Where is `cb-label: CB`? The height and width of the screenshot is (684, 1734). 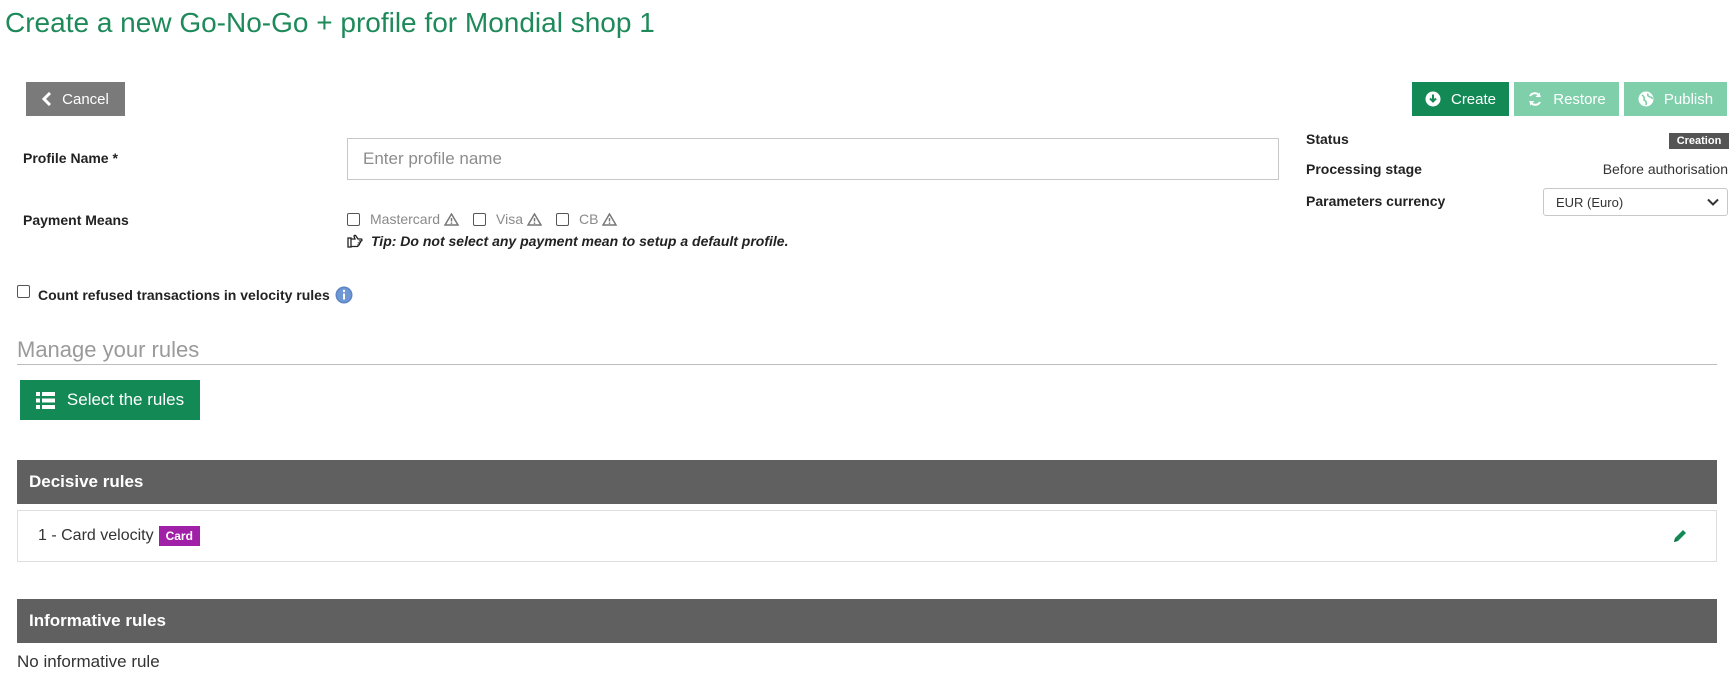 cb-label: CB is located at coordinates (589, 219).